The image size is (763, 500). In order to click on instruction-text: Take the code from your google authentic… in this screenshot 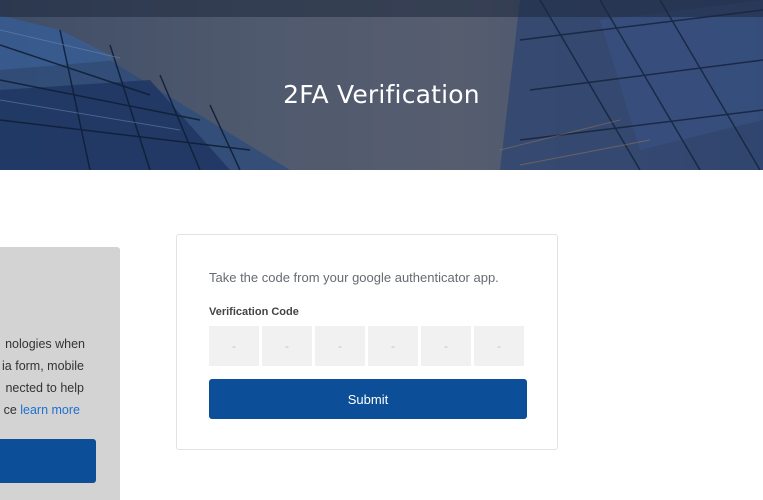, I will do `click(354, 277)`.